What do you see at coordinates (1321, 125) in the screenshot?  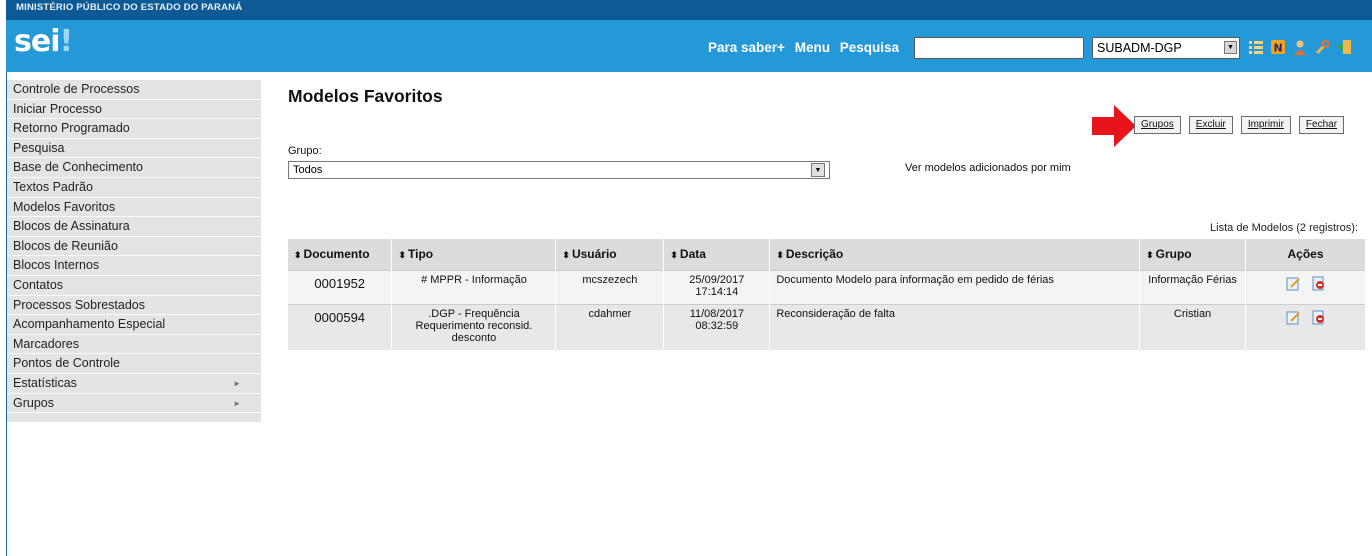 I see `fechar-button: Fechar` at bounding box center [1321, 125].